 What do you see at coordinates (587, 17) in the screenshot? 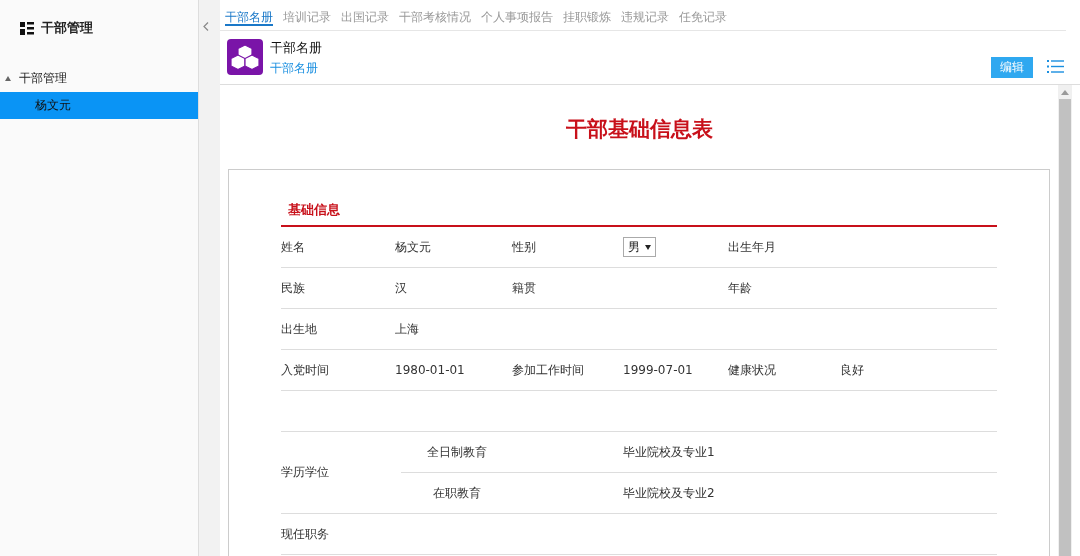
I see `tab: 挂职锻炼` at bounding box center [587, 17].